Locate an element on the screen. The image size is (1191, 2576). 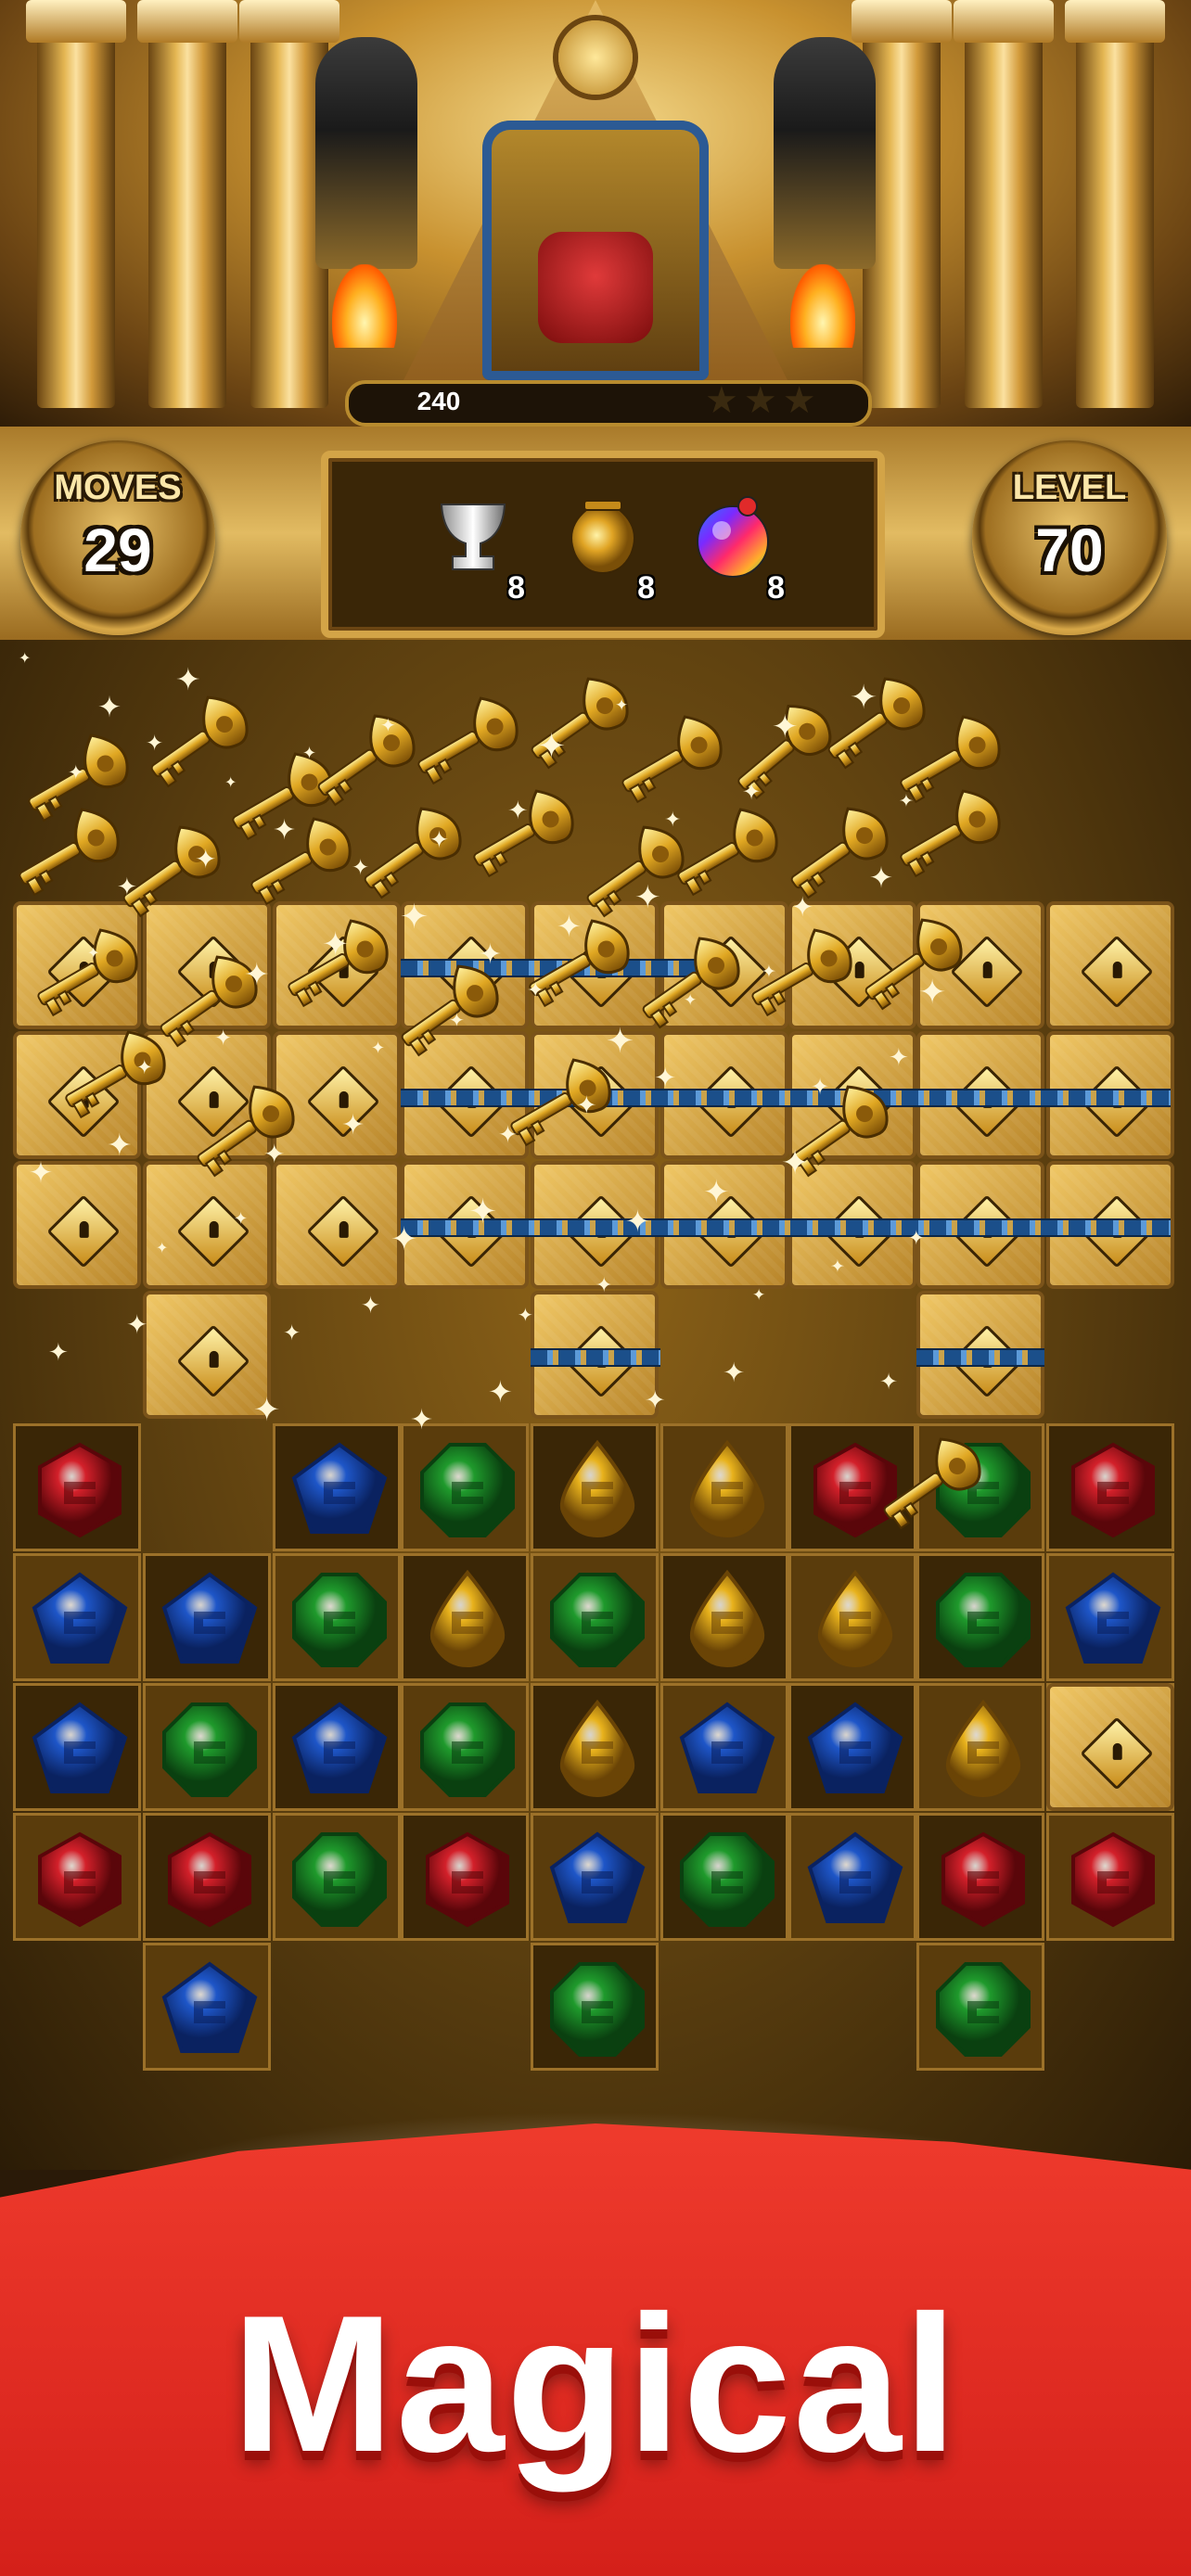
goal-item: 8 is located at coordinates (472, 551).